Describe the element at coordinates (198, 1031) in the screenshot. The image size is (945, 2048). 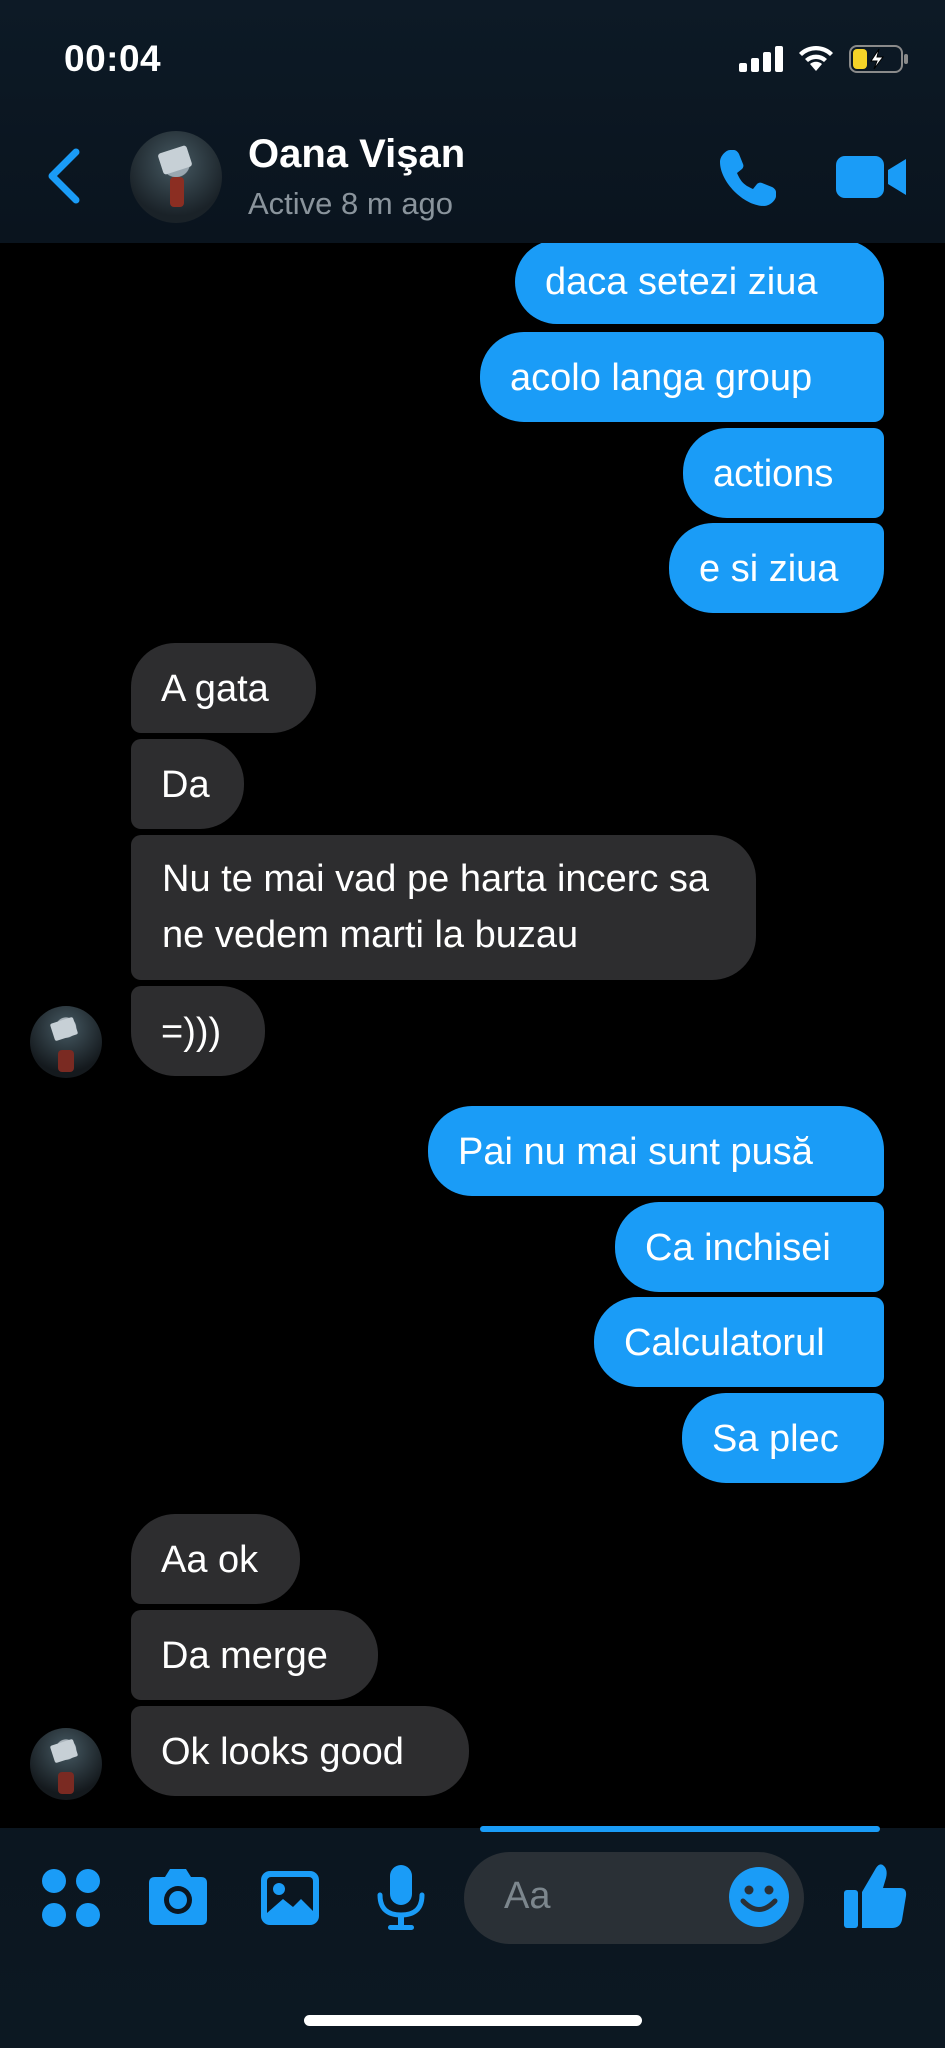
I see `message-bubble-incoming: =)))` at that location.